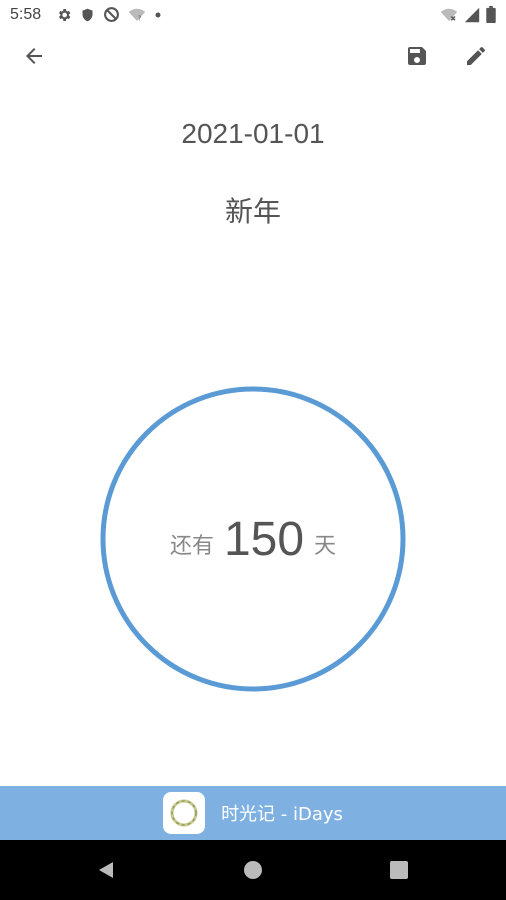 The height and width of the screenshot is (900, 506). I want to click on app-banner: 时光记 - iDays, so click(253, 813).